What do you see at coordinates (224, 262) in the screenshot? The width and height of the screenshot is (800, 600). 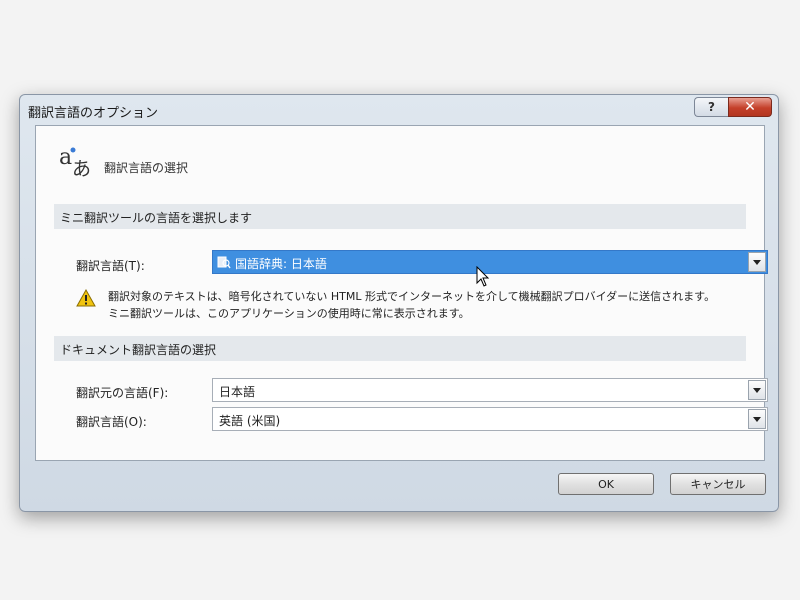 I see `dictionary-icon` at bounding box center [224, 262].